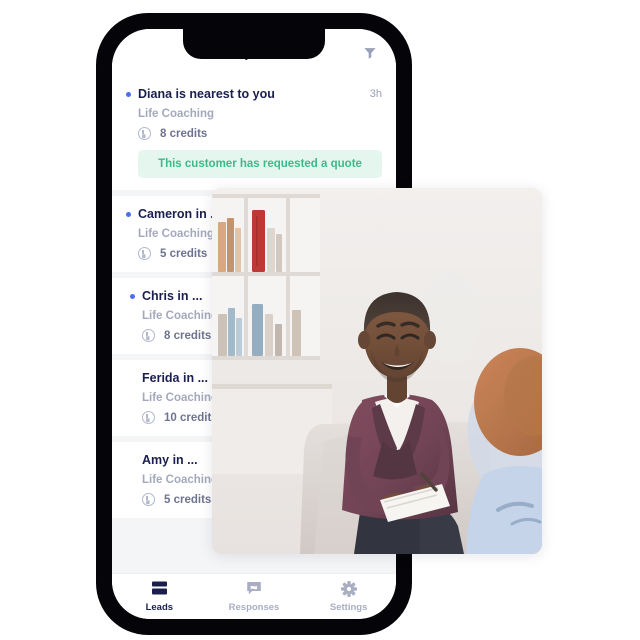  What do you see at coordinates (260, 164) in the screenshot?
I see `quote-requested-badge: This customer has requested a quote` at bounding box center [260, 164].